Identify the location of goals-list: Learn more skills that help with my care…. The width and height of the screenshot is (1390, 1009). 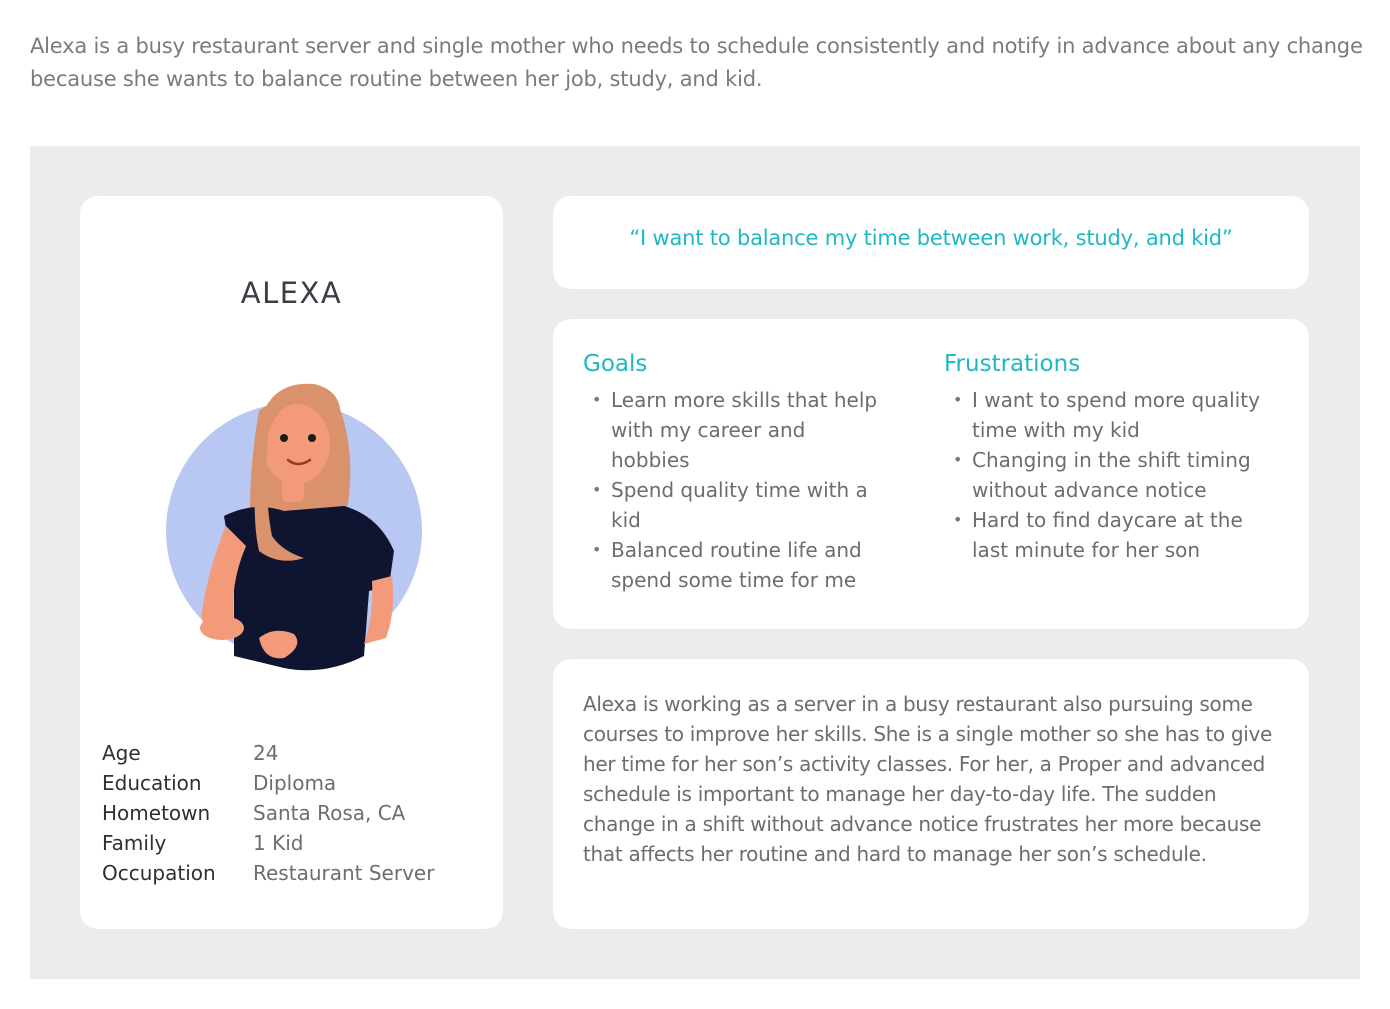
(733, 490).